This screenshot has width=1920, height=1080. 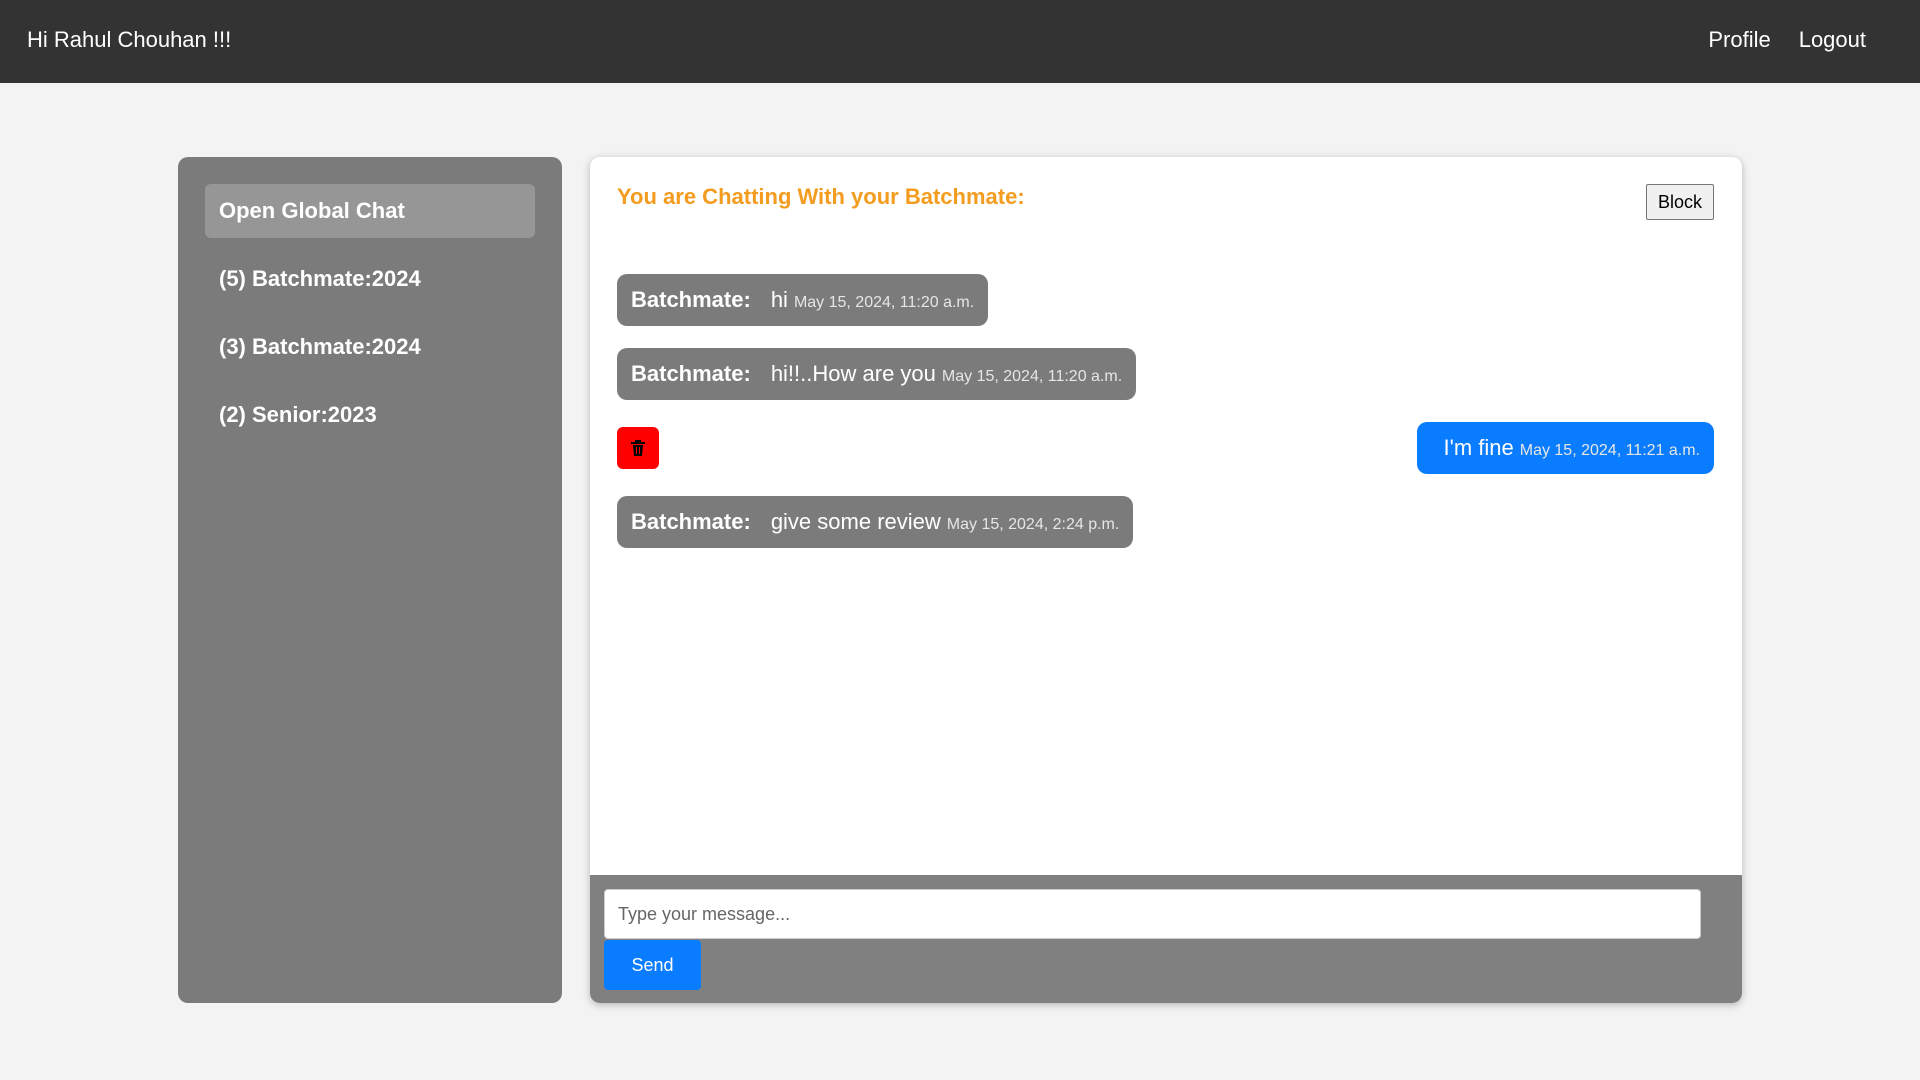 I want to click on block-button: Block, so click(x=1680, y=202).